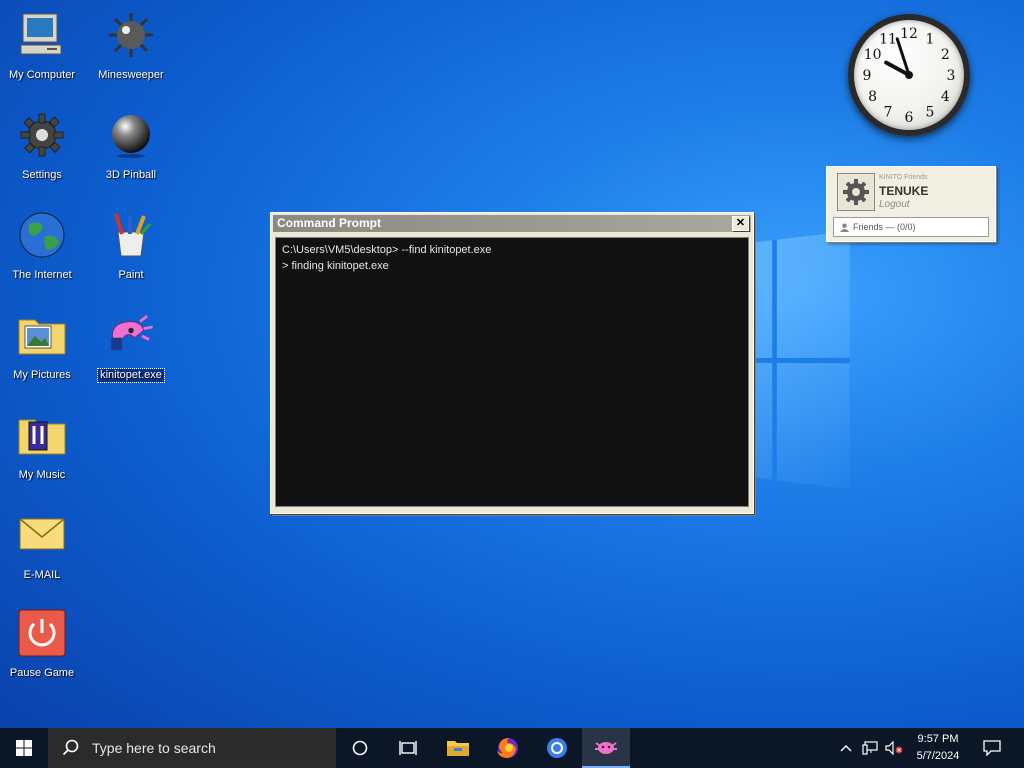 This screenshot has width=1024, height=768. Describe the element at coordinates (42, 633) in the screenshot. I see `power-icon` at that location.